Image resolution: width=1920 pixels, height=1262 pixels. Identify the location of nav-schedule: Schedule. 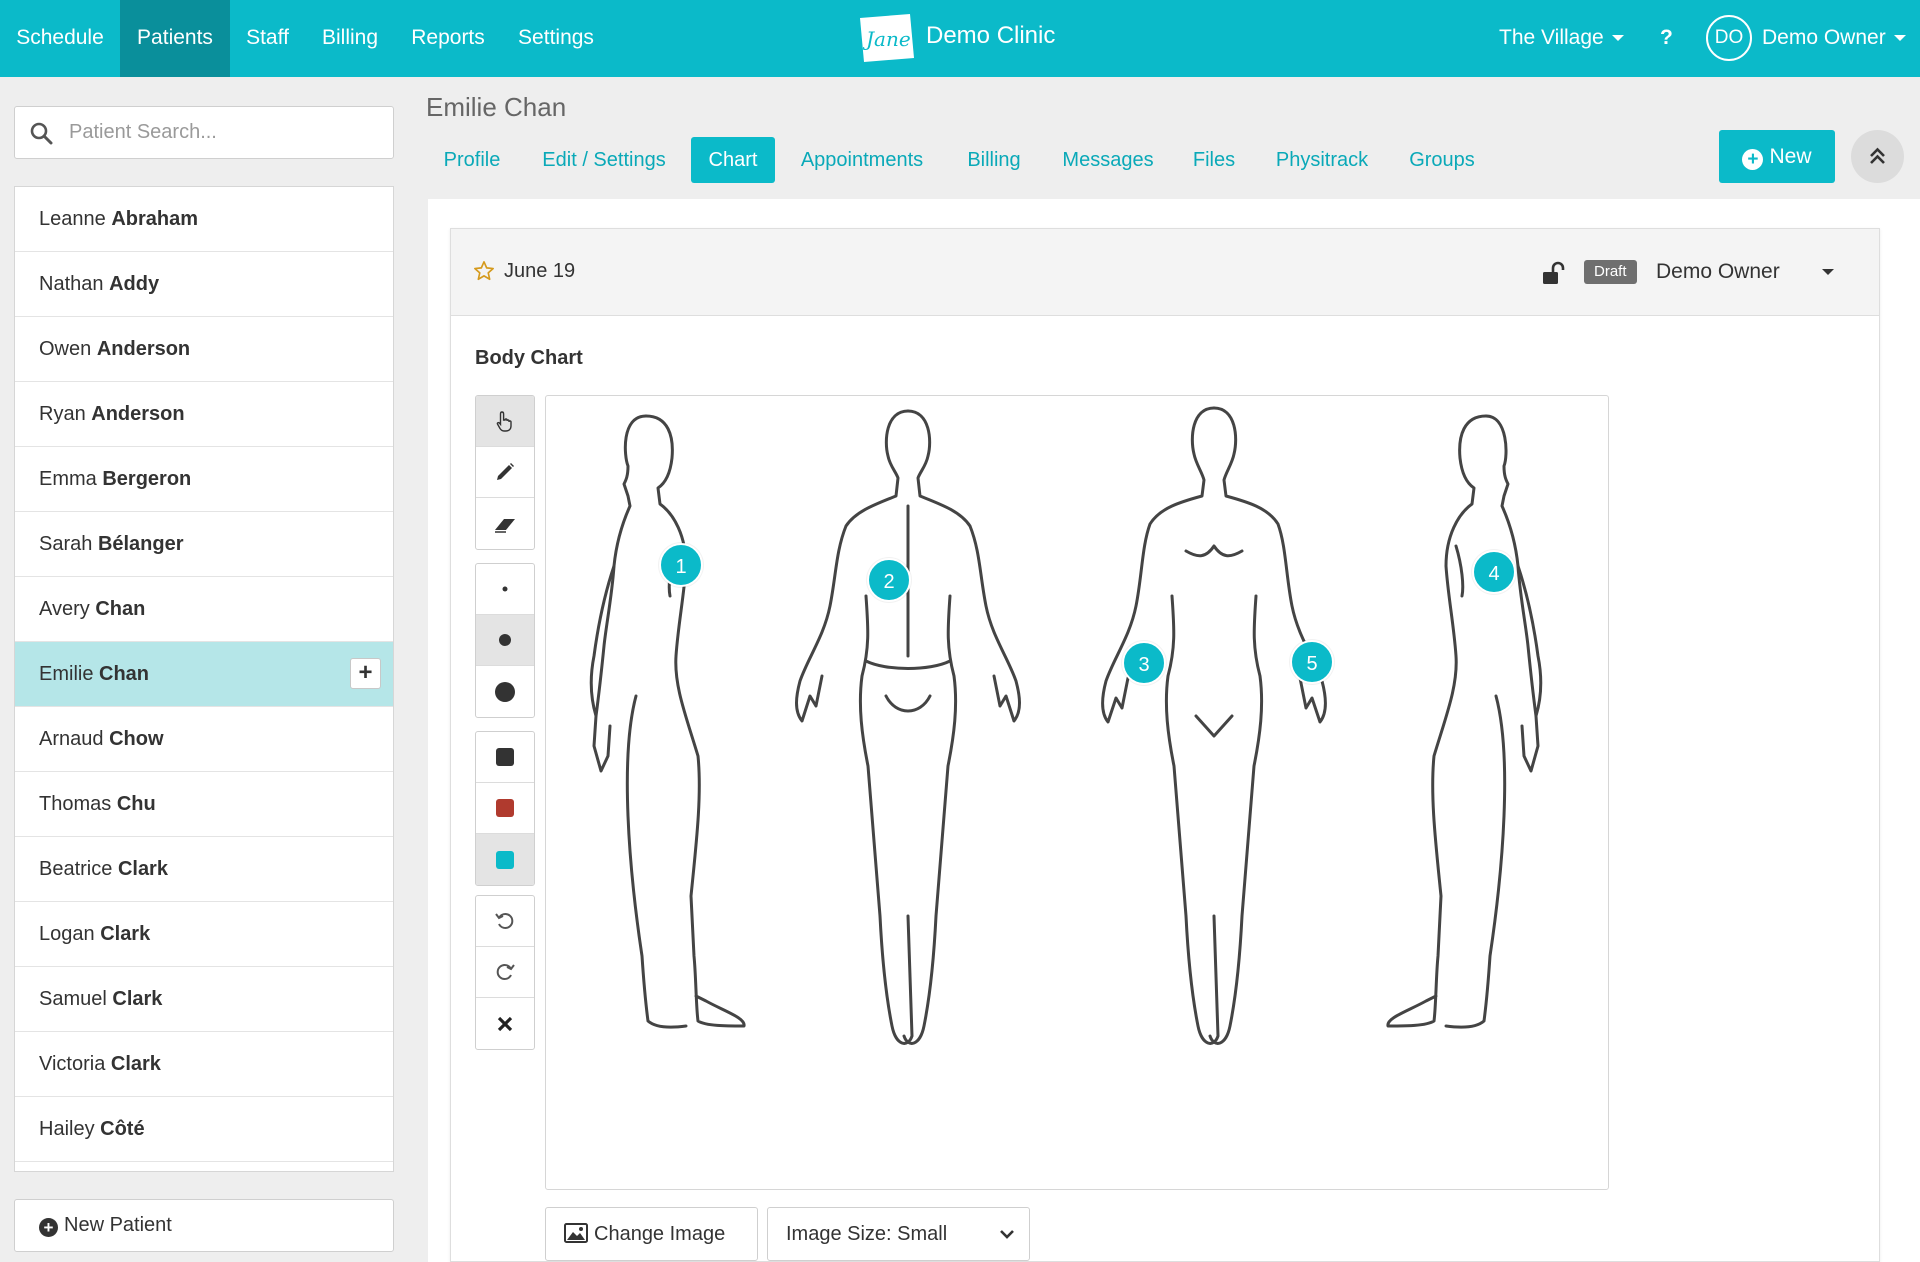
(60, 38).